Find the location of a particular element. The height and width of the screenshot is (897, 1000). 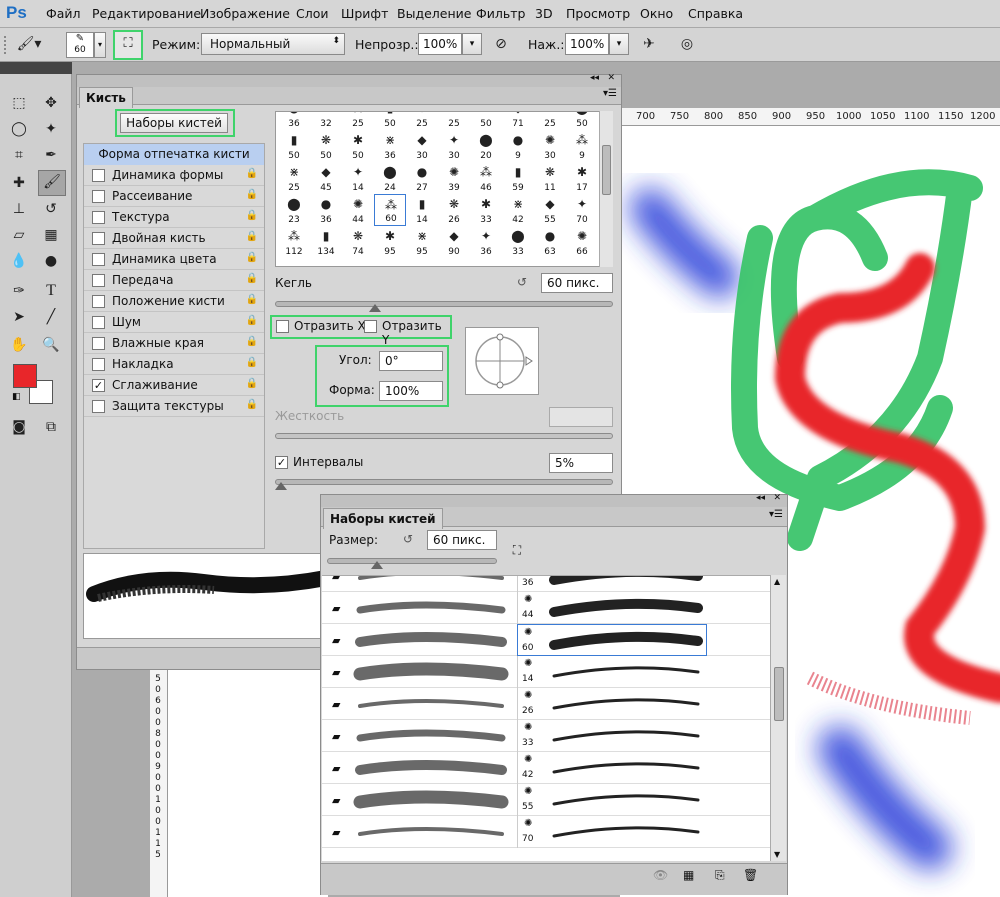

option-checkbox: ✓ is located at coordinates (98, 385).